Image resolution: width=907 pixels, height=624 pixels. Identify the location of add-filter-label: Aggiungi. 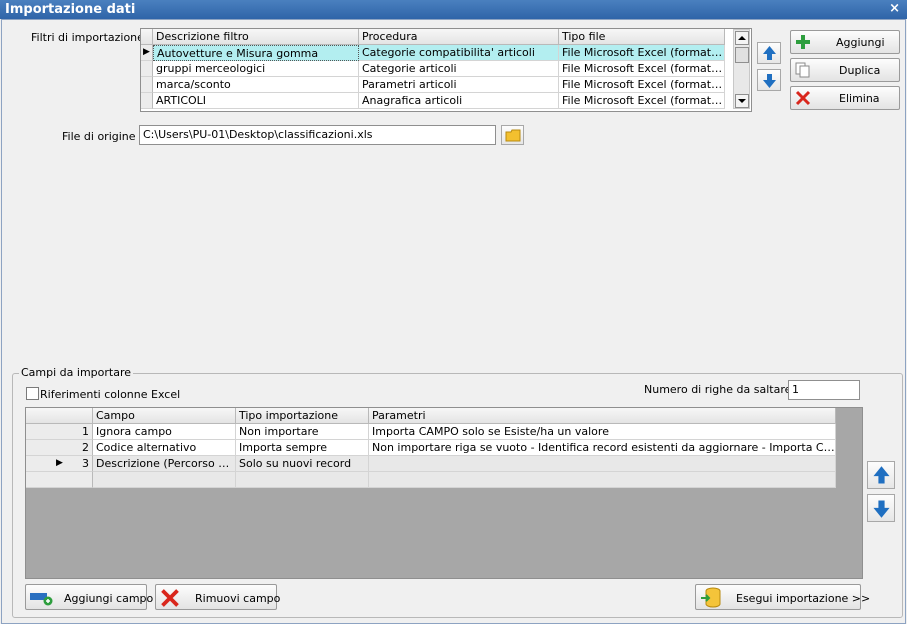
(860, 42).